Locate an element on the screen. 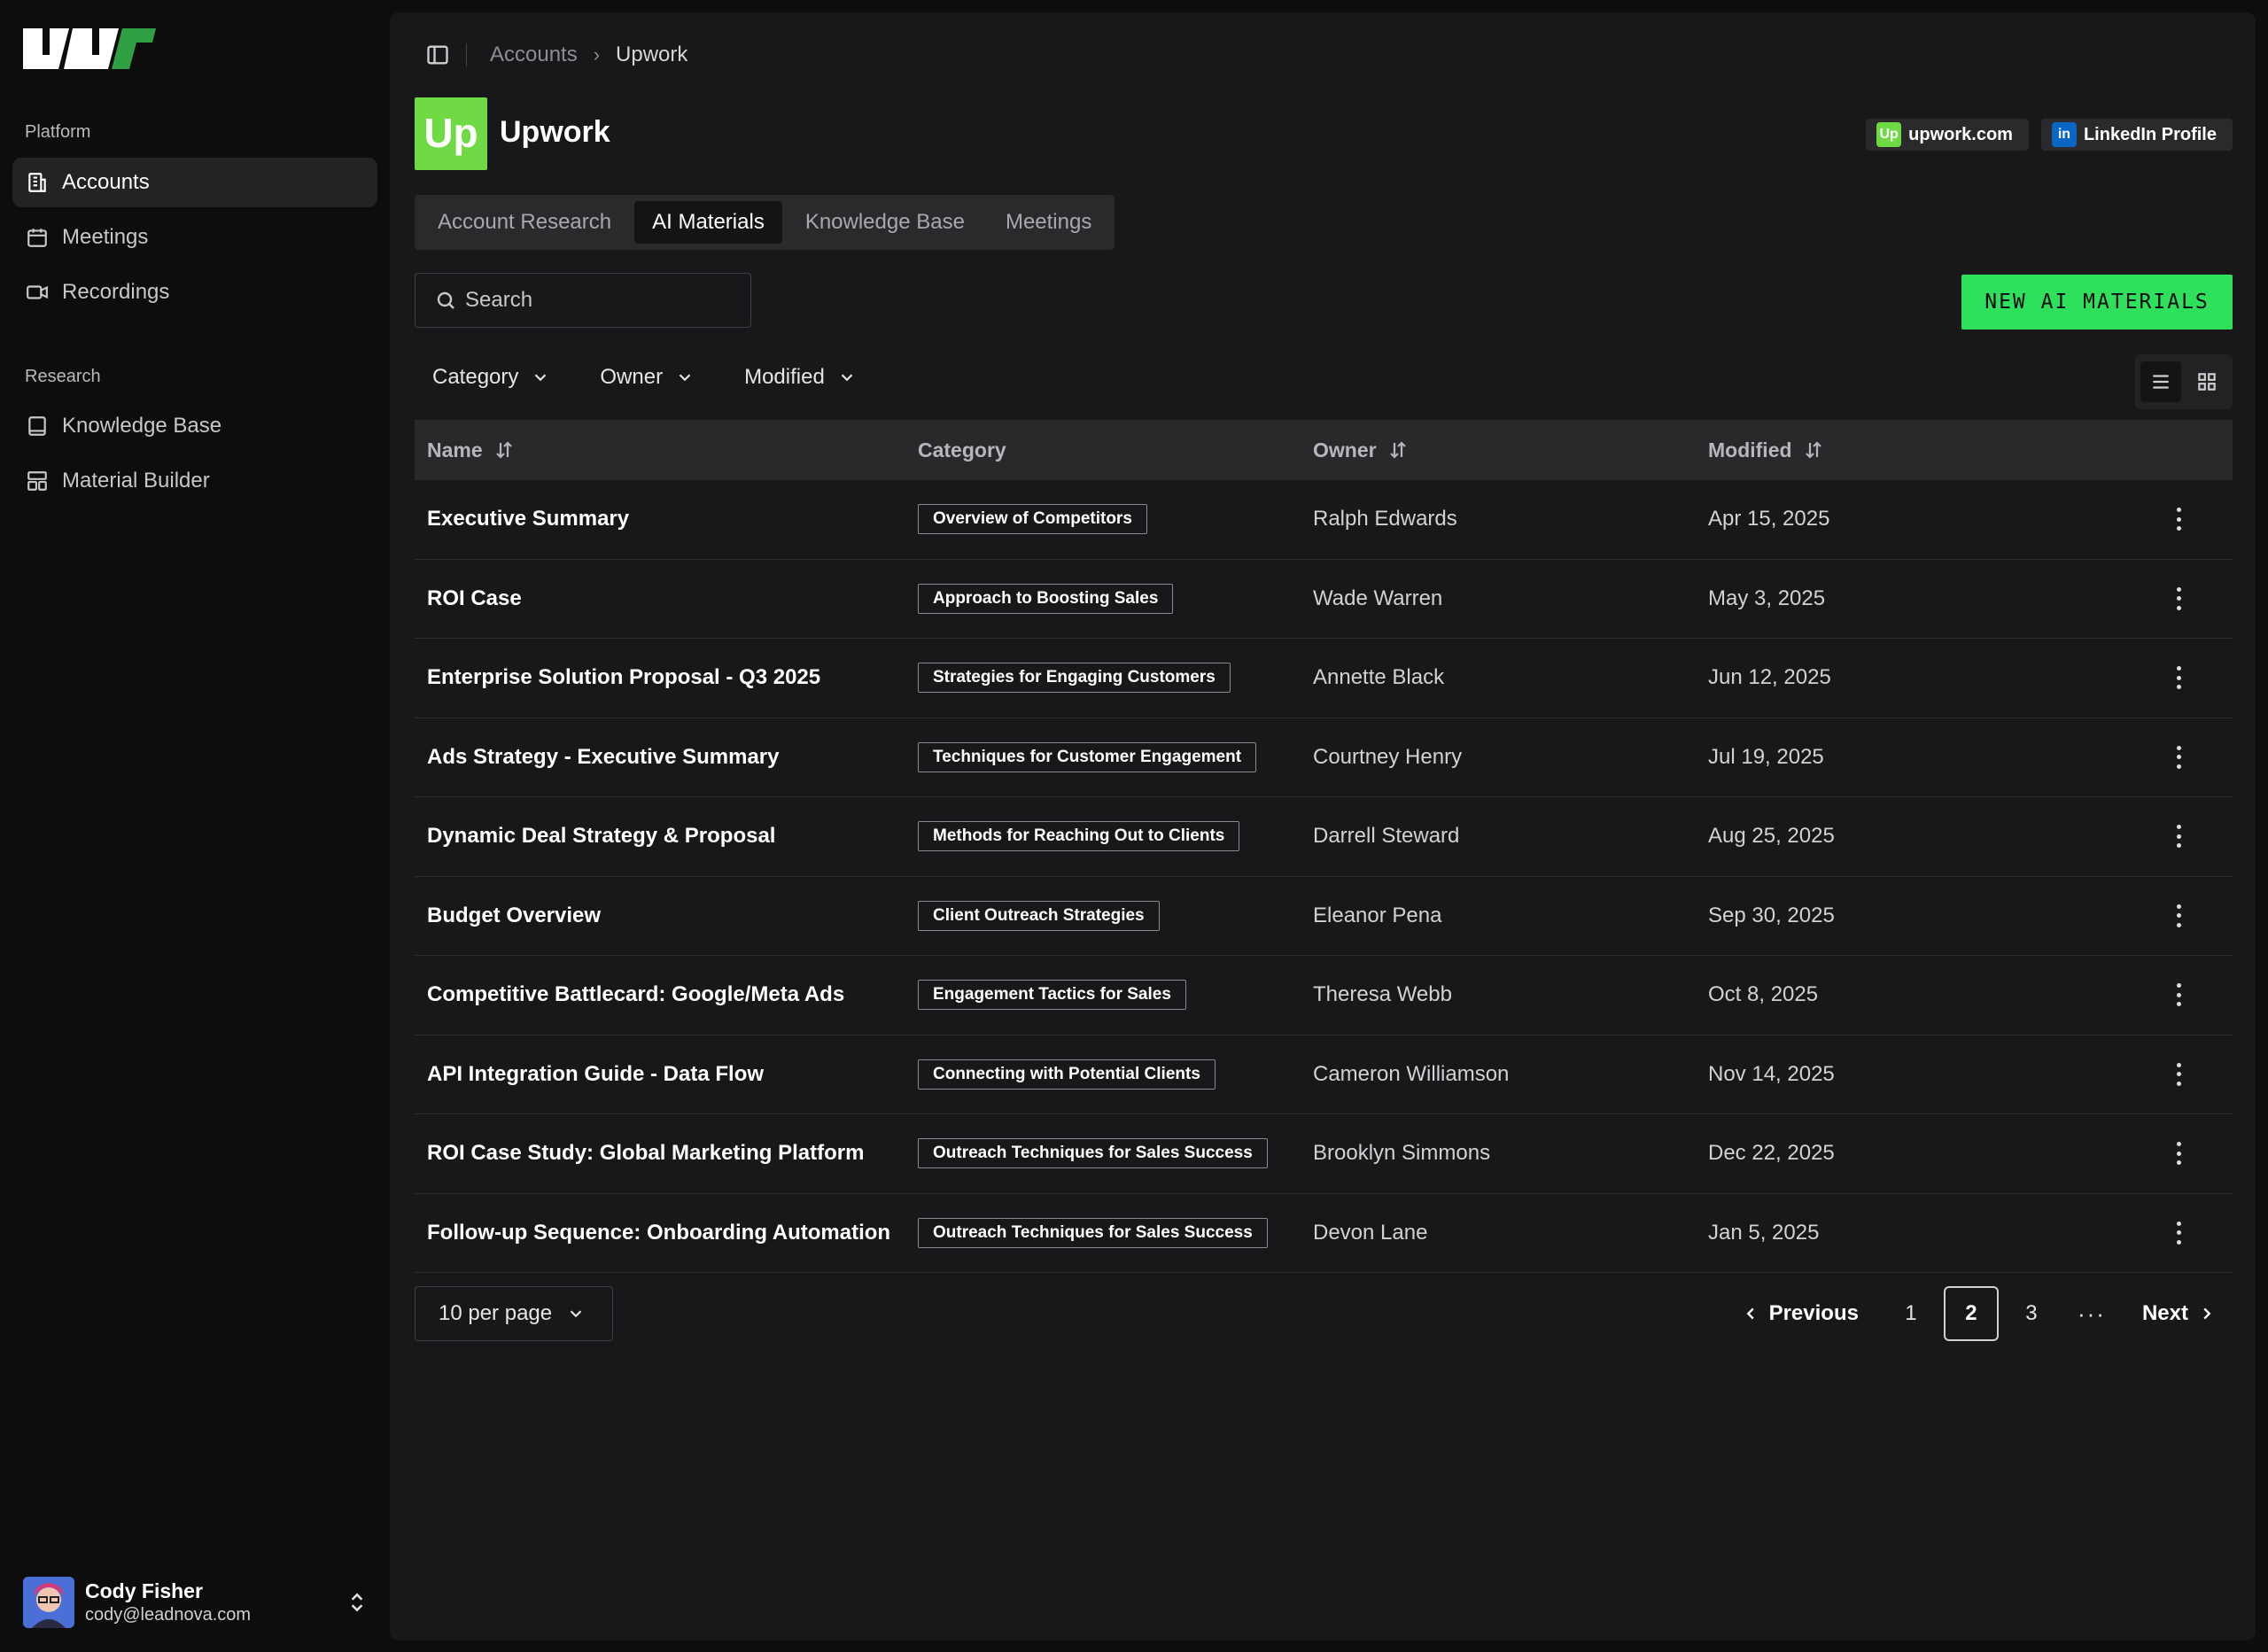 The height and width of the screenshot is (1652, 2268). row-name: Executive Summary is located at coordinates (666, 519).